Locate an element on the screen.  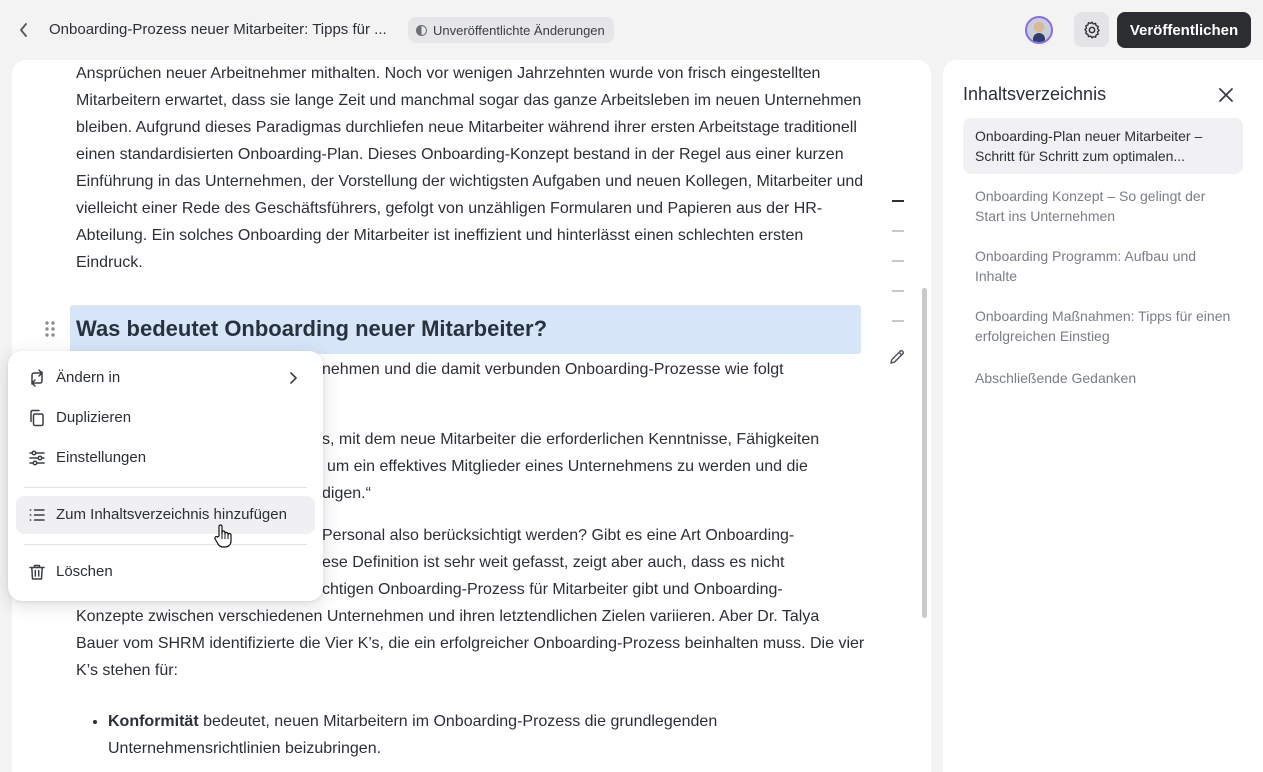
pencil-icon is located at coordinates (897, 357).